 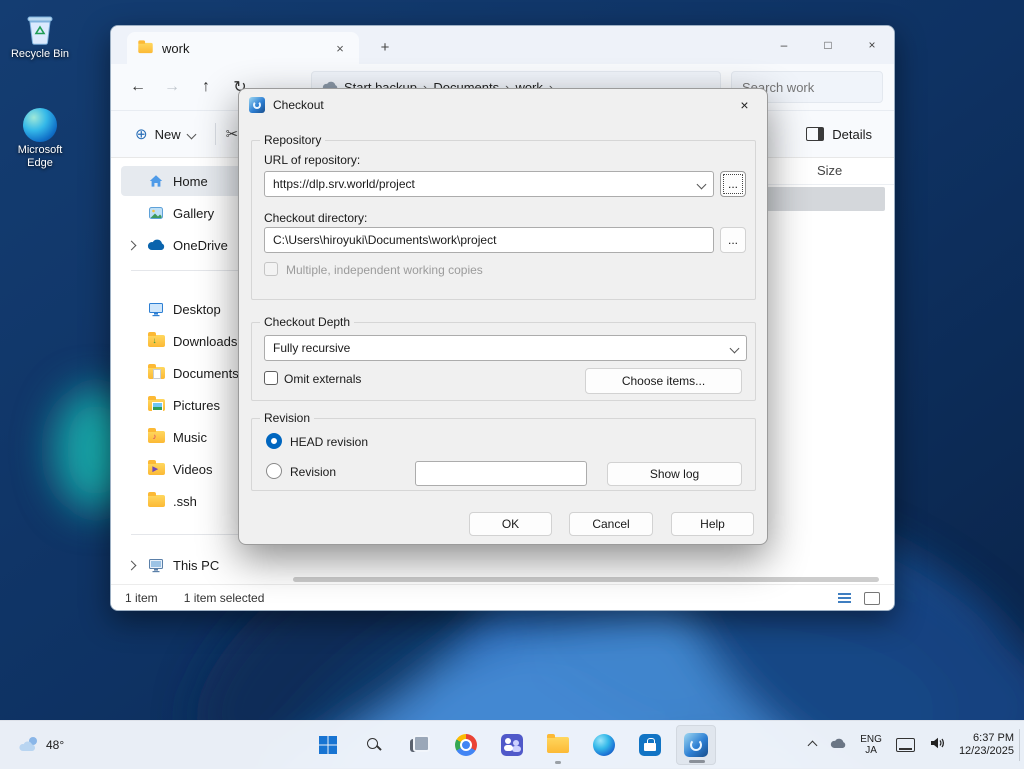 What do you see at coordinates (156, 213) in the screenshot?
I see `gallery-icon` at bounding box center [156, 213].